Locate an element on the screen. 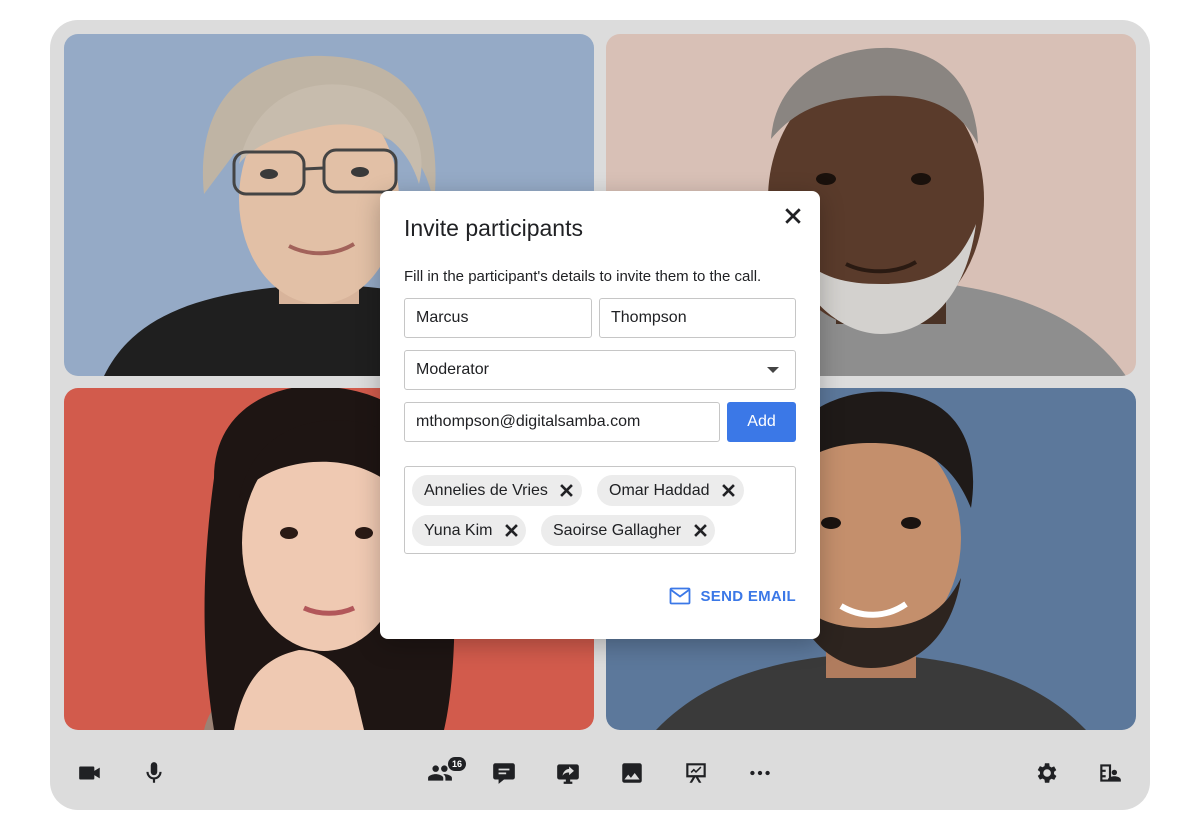 This screenshot has height=830, width=1200. invitee-name: Yuna Kim is located at coordinates (458, 530).